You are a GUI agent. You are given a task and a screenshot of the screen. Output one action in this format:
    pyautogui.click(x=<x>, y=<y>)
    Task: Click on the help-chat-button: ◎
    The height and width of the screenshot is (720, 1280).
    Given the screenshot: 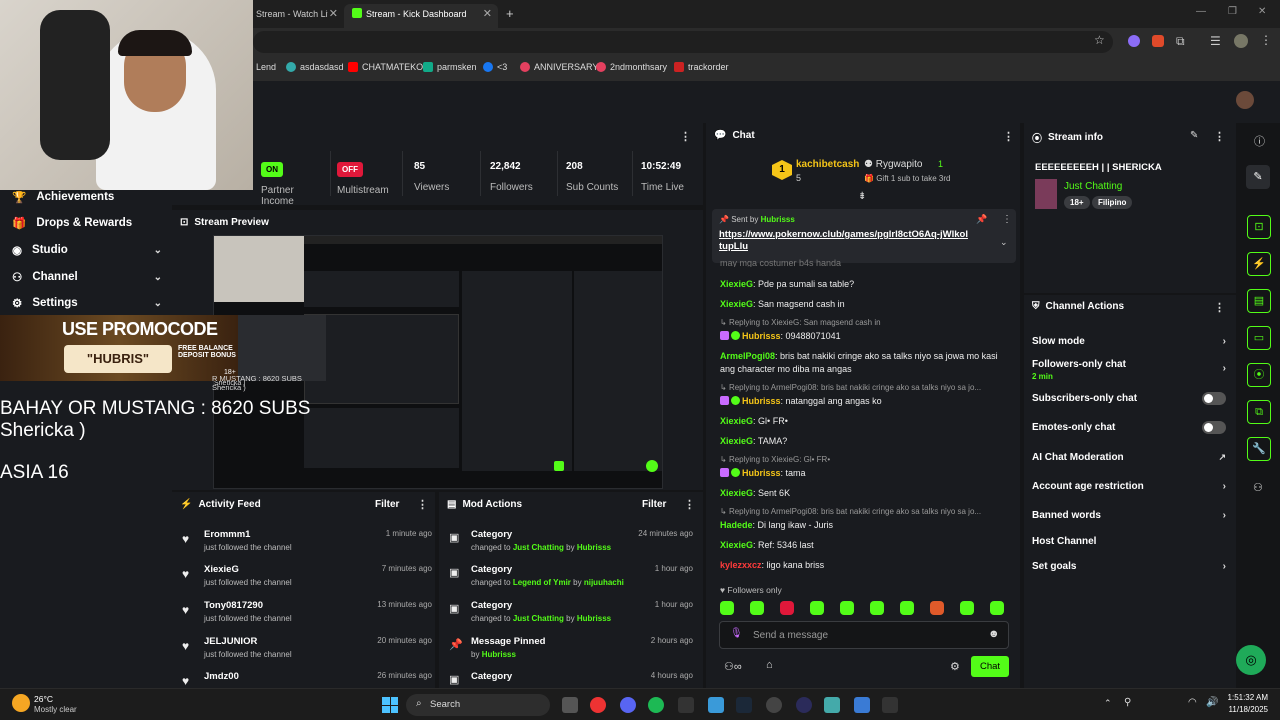 What is the action you would take?
    pyautogui.click(x=1251, y=660)
    